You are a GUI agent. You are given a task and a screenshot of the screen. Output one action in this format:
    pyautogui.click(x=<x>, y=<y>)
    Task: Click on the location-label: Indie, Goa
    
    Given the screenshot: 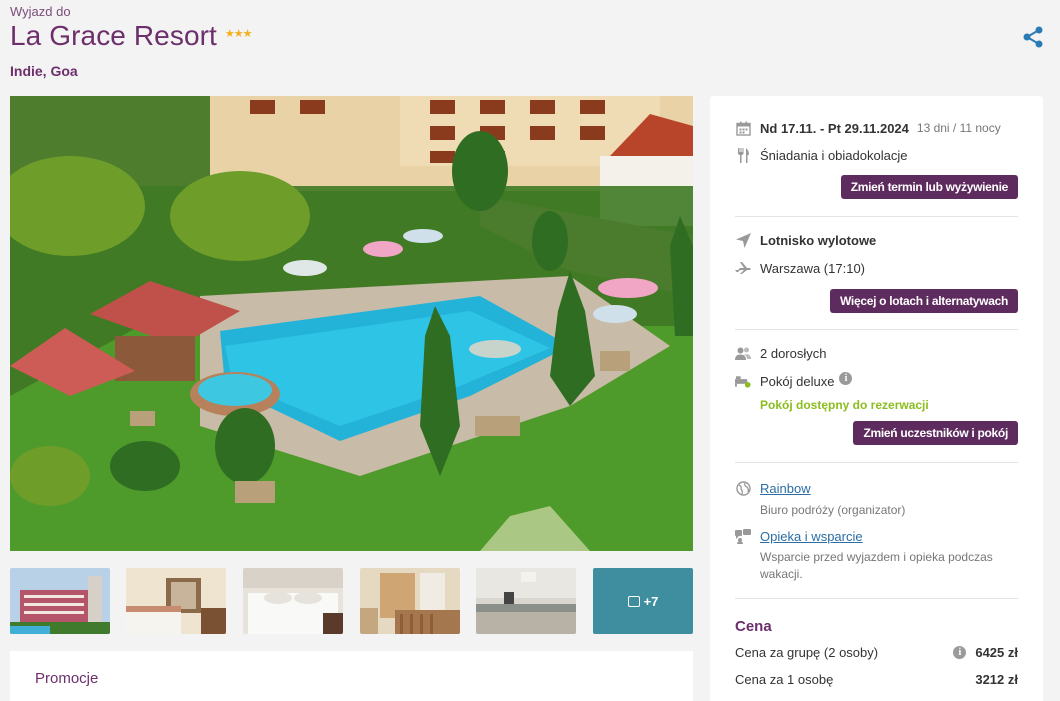 What is the action you would take?
    pyautogui.click(x=44, y=71)
    